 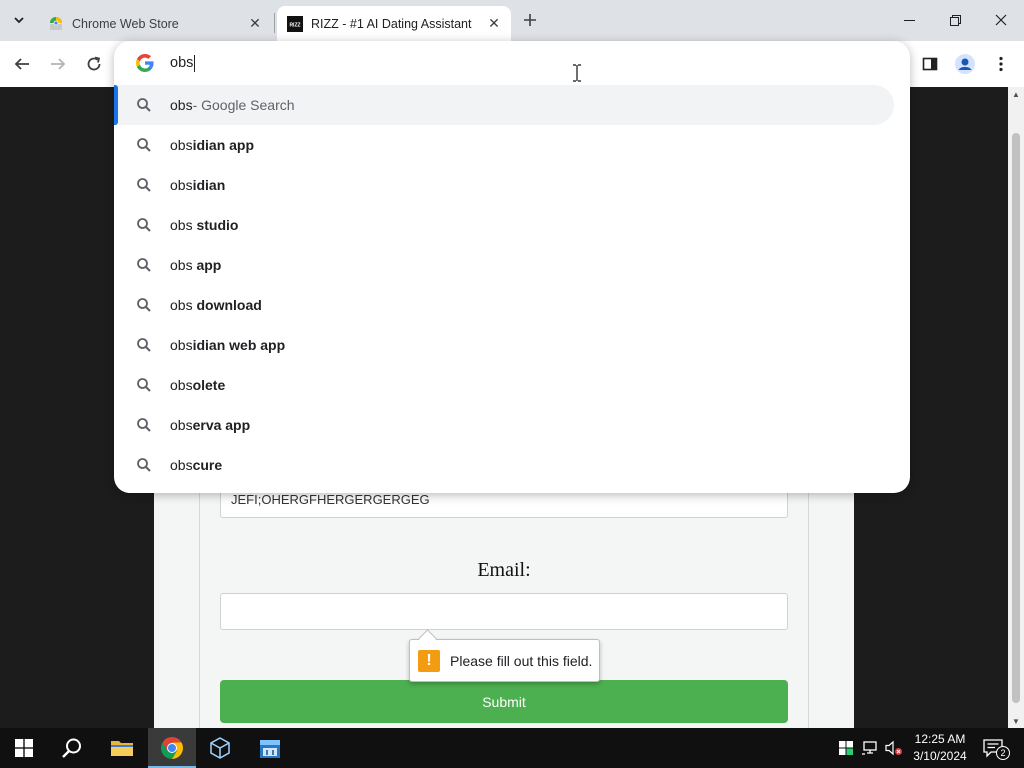 I want to click on suggestion-item: obs idian app, so click(x=504, y=145).